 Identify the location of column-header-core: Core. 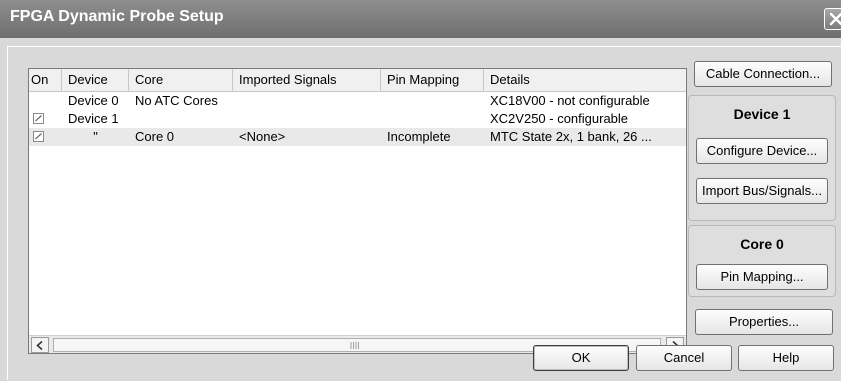
(181, 80).